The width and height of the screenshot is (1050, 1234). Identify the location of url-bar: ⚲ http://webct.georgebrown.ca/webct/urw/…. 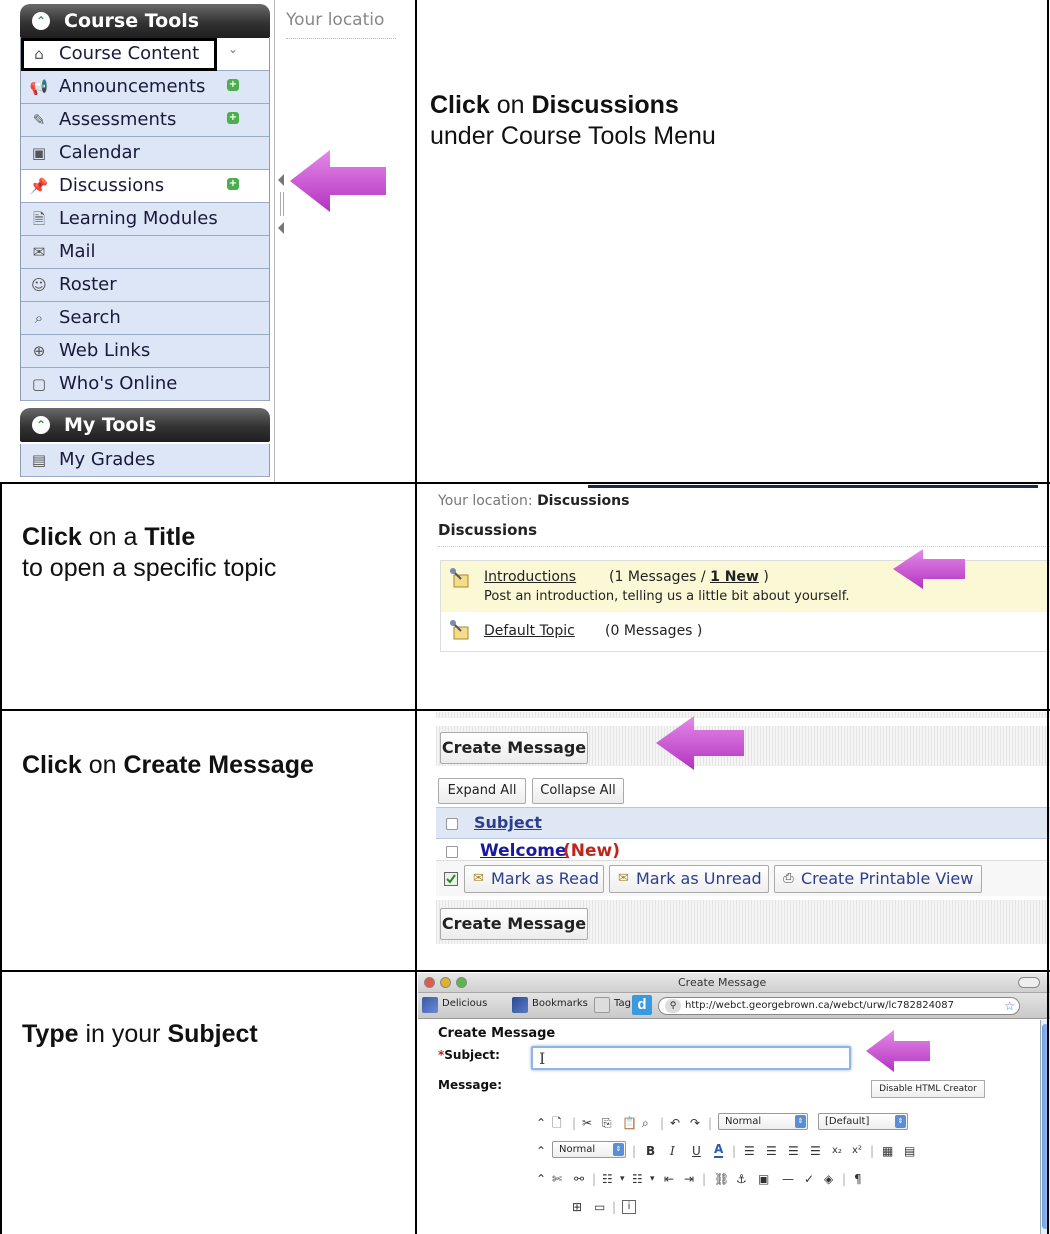
(839, 1006).